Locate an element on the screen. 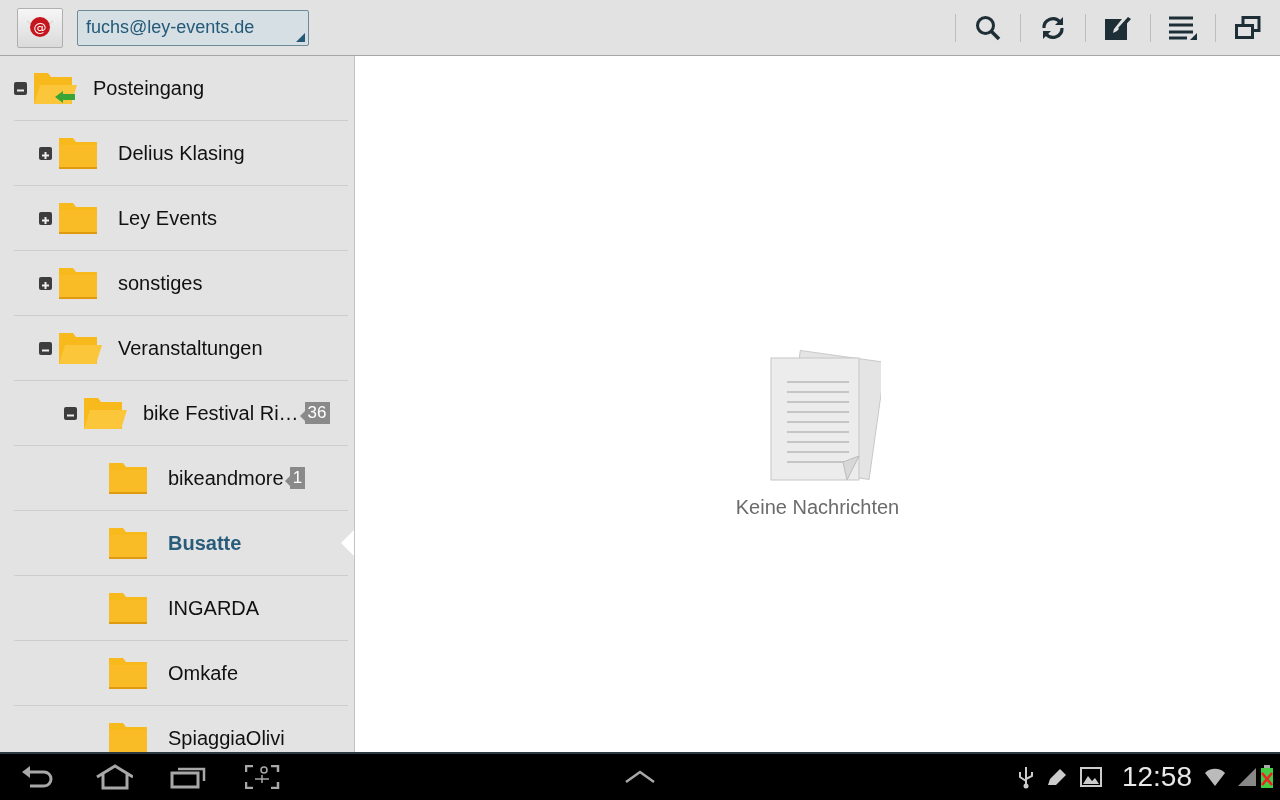 This screenshot has height=800, width=1280. folder-item: INGARDA is located at coordinates (181, 608).